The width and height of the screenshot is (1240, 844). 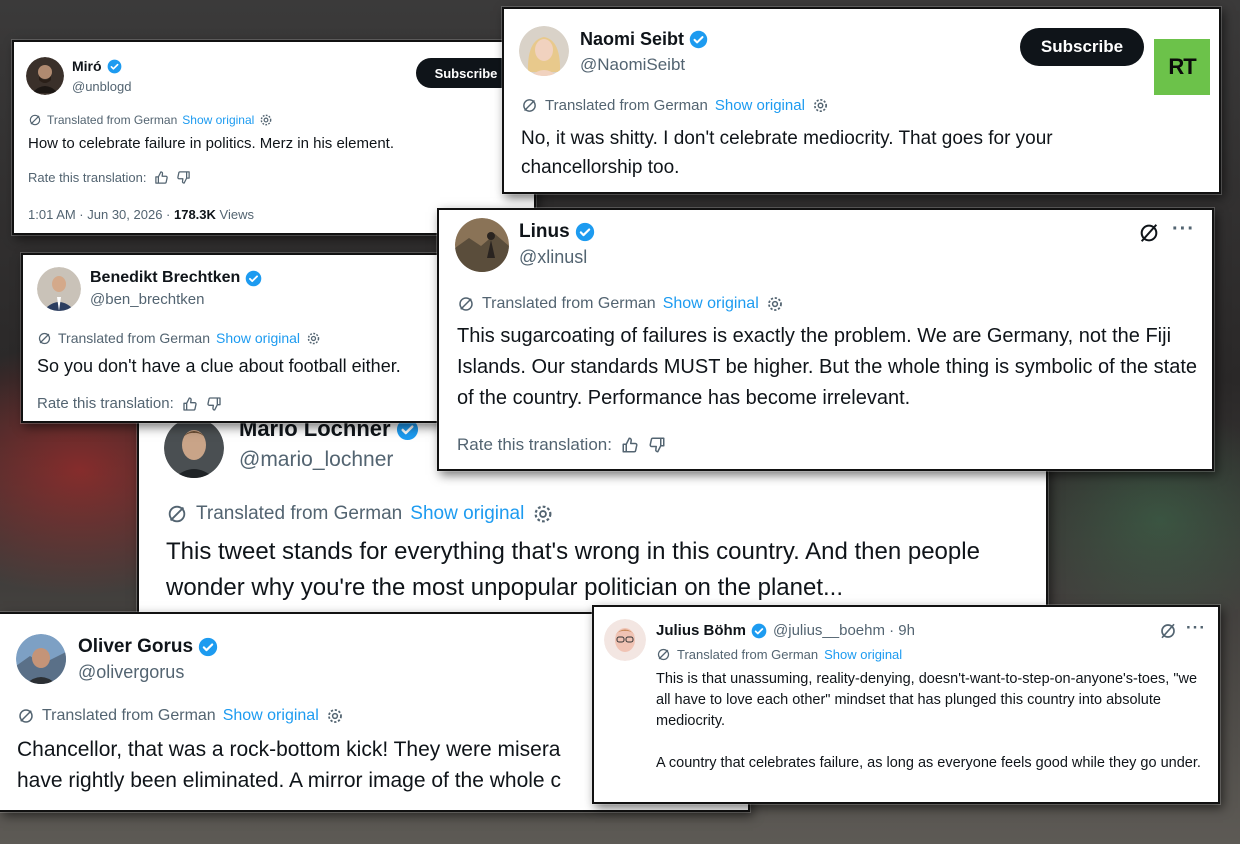 What do you see at coordinates (147, 299) in the screenshot?
I see `author-handle: @ben_brechtken` at bounding box center [147, 299].